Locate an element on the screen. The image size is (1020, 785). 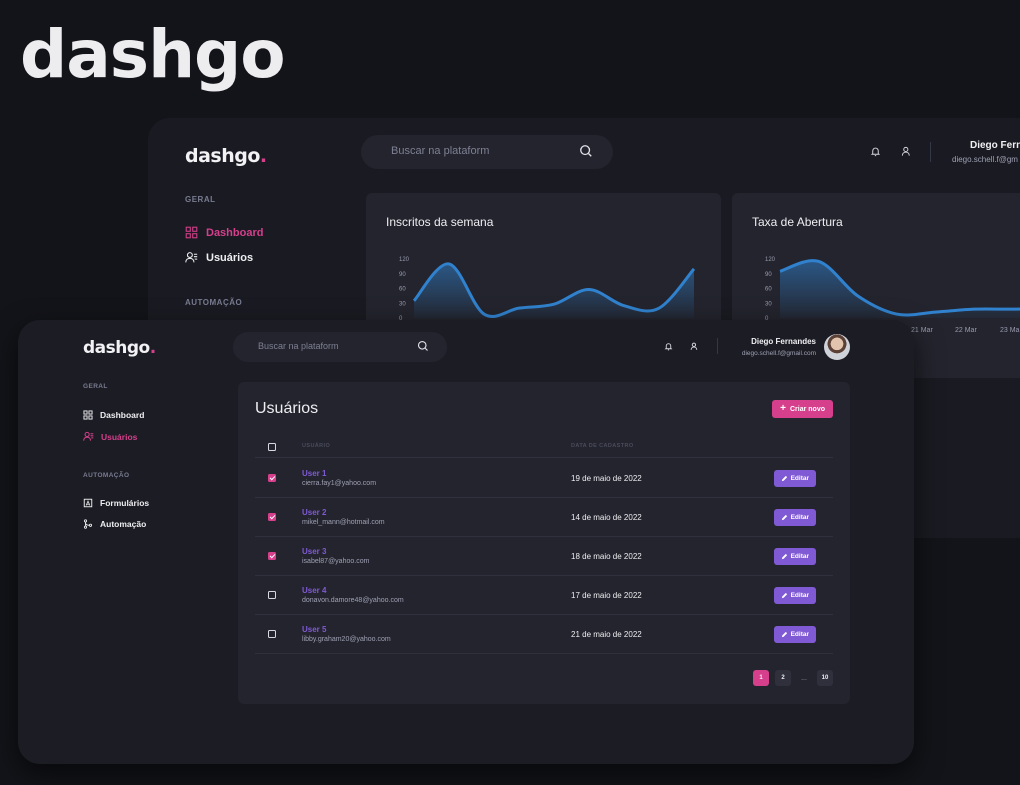
user-email: mikel_mann@hotmail.com is located at coordinates (343, 522).